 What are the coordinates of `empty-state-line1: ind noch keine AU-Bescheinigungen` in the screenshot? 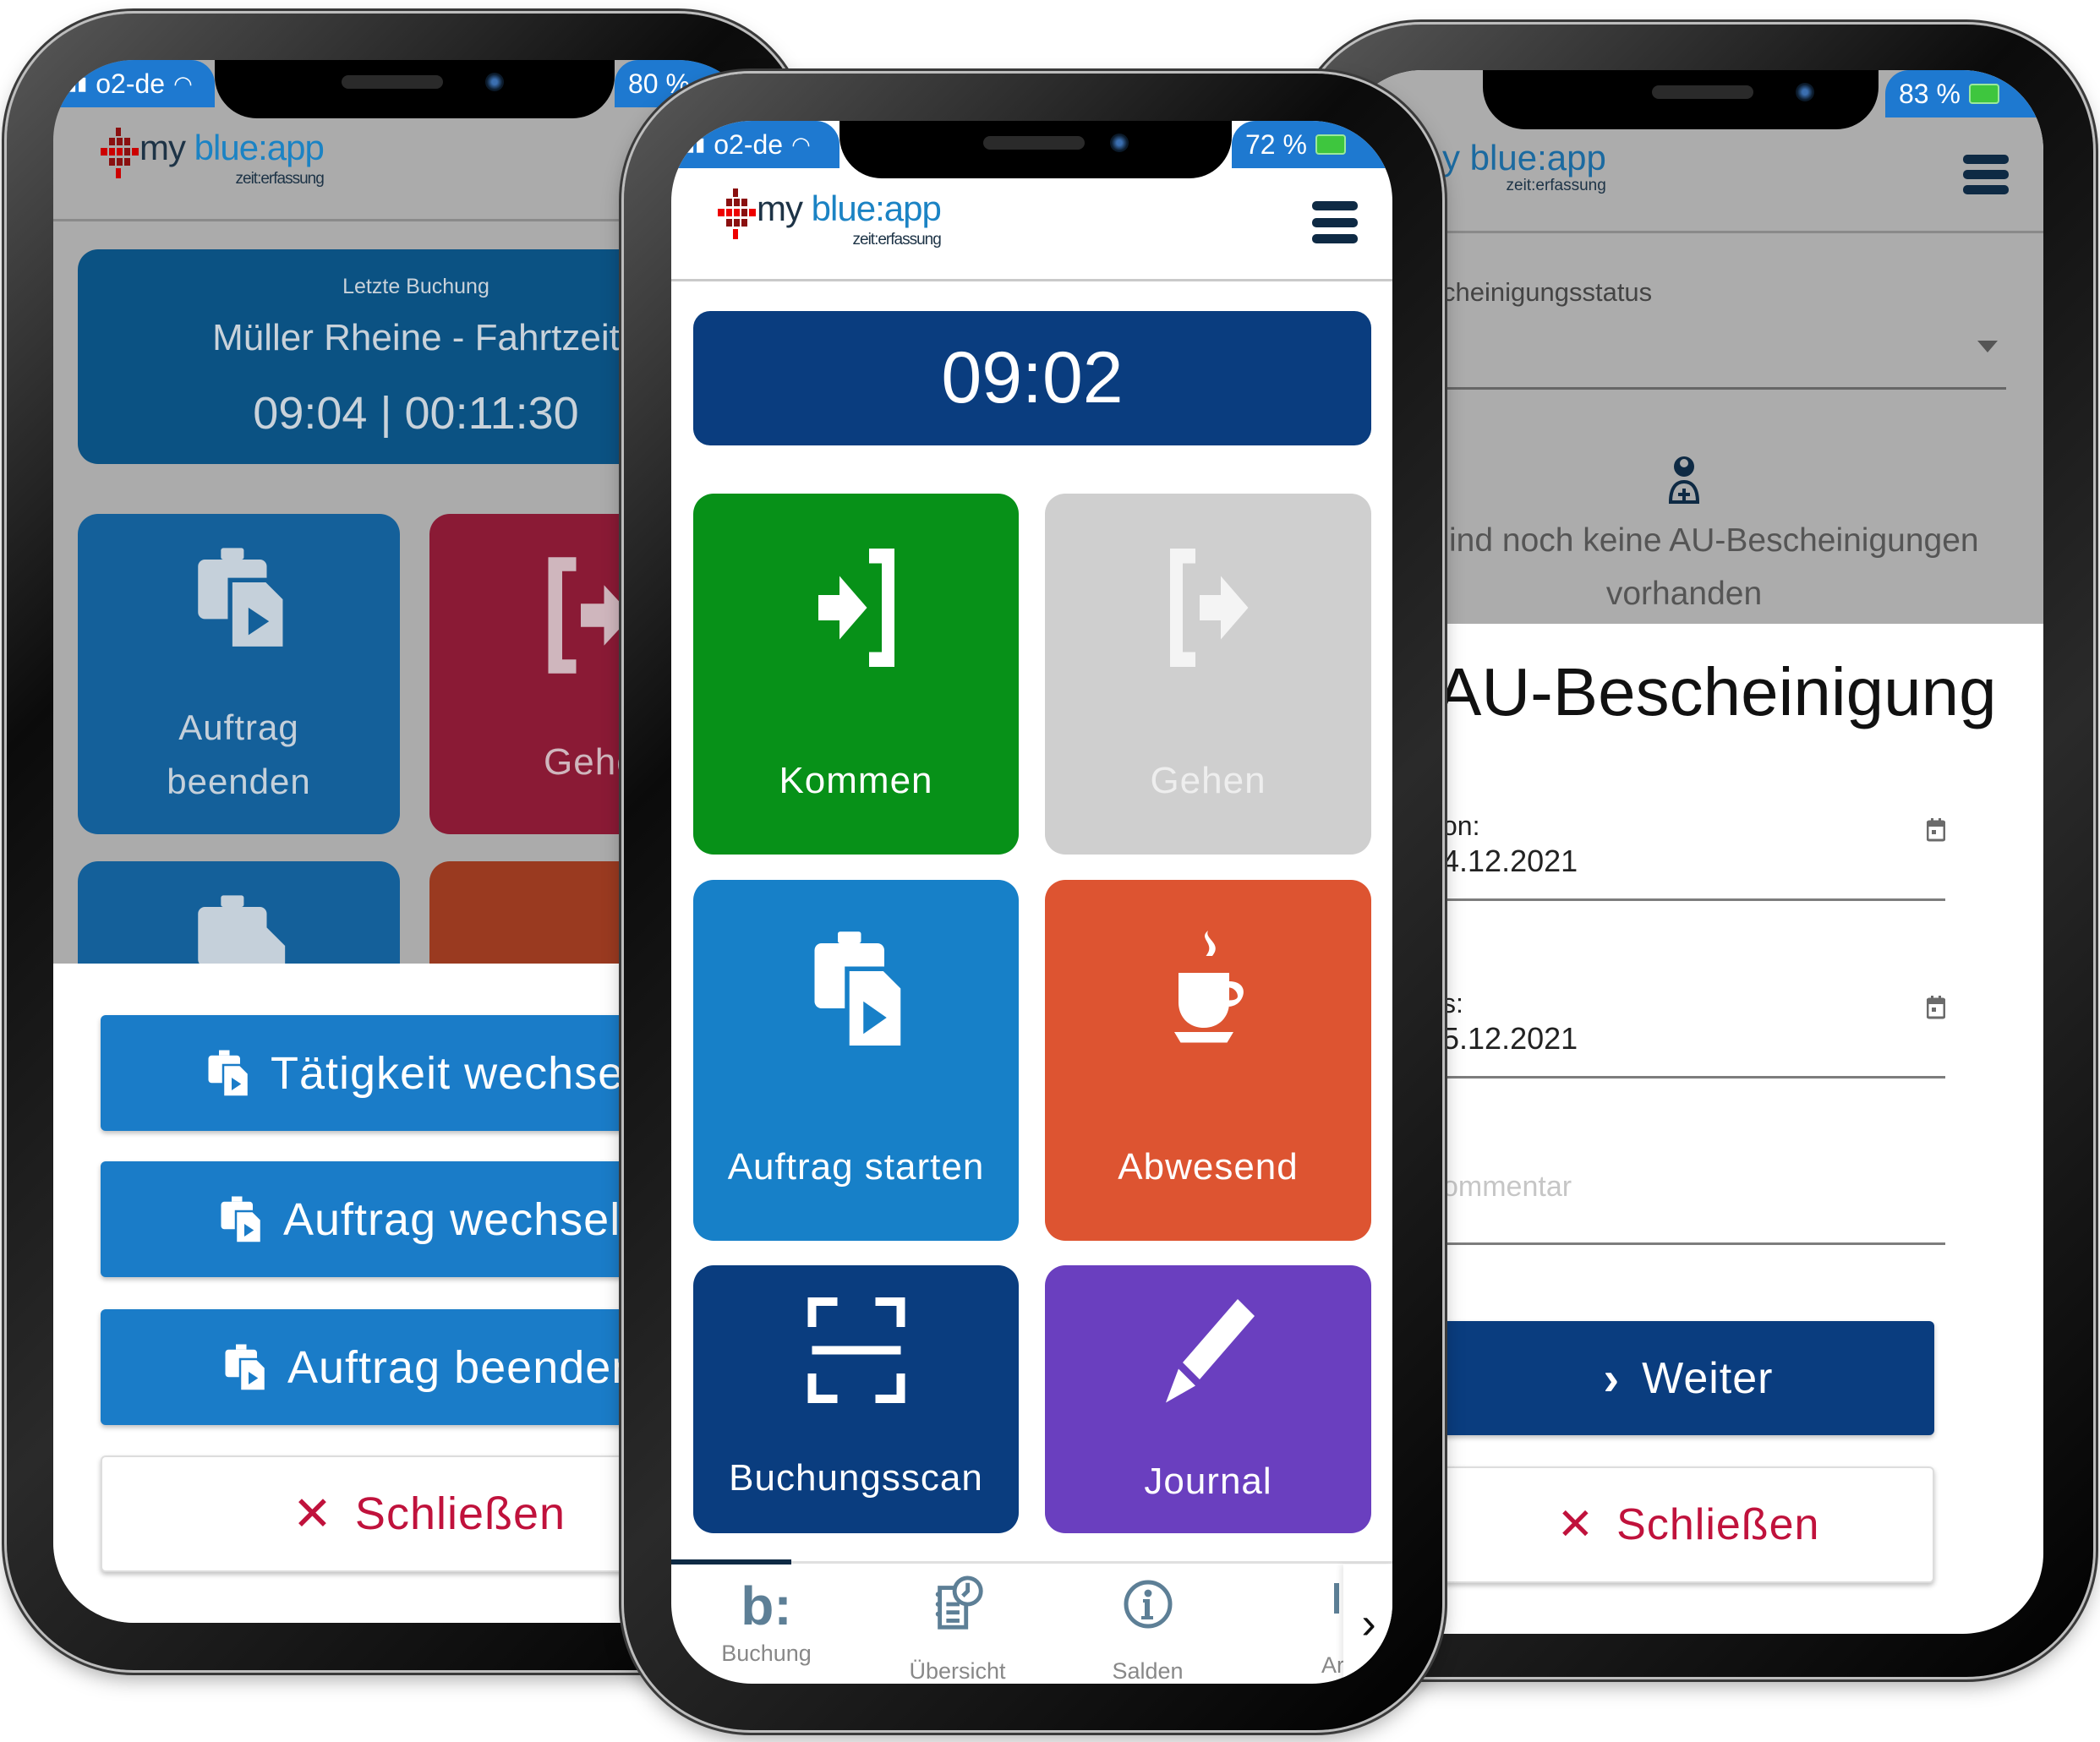 It's located at (1714, 540).